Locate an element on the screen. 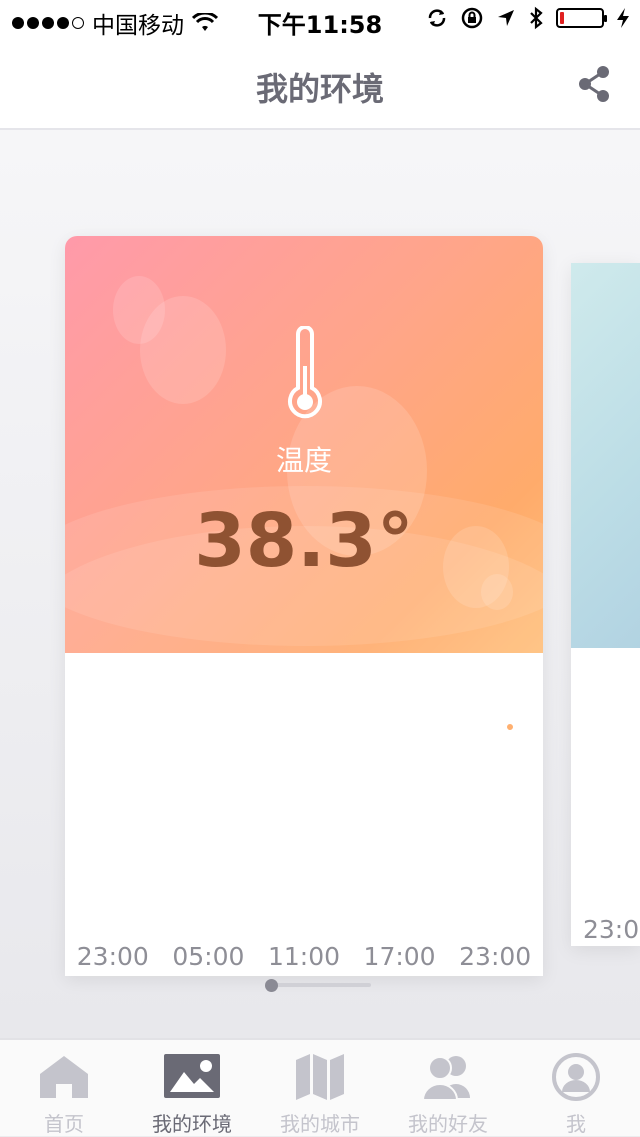 The height and width of the screenshot is (1137, 640). next-card: 23:00 is located at coordinates (605, 604).